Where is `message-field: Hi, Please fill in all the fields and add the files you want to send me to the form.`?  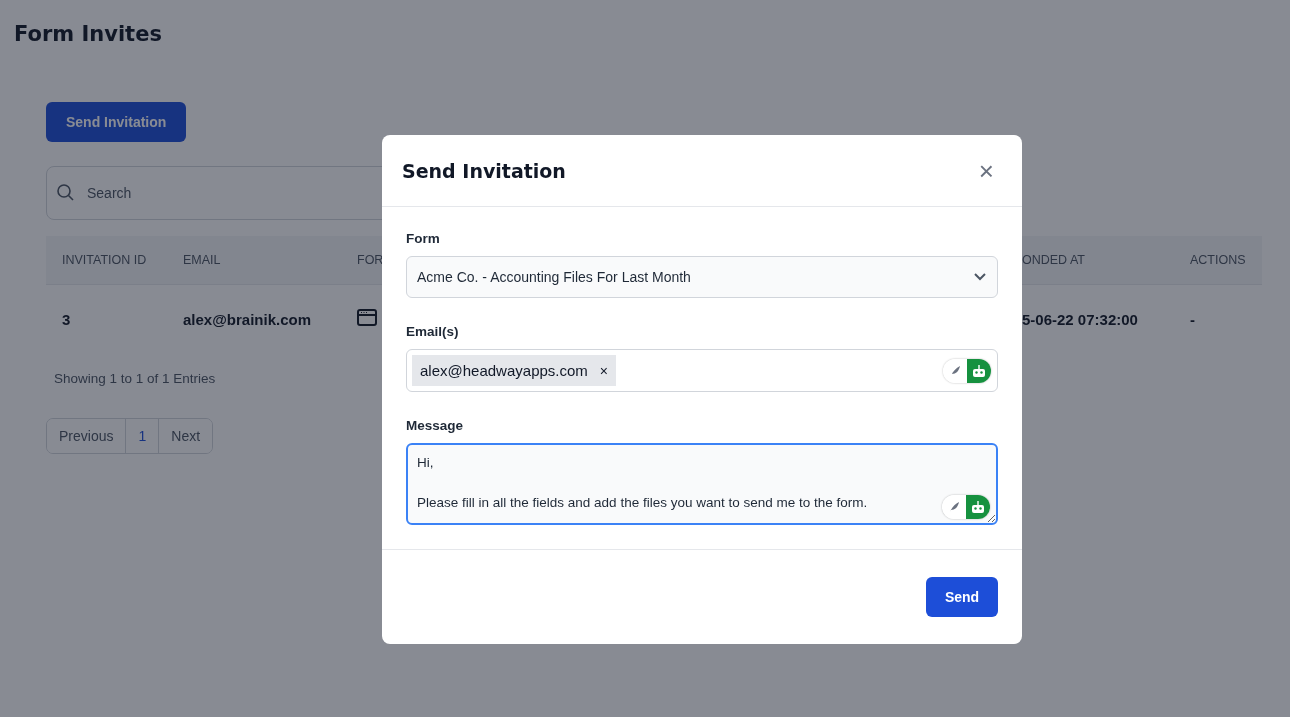
message-field: Hi, Please fill in all the fields and add the files you want to send me to the form. is located at coordinates (702, 484).